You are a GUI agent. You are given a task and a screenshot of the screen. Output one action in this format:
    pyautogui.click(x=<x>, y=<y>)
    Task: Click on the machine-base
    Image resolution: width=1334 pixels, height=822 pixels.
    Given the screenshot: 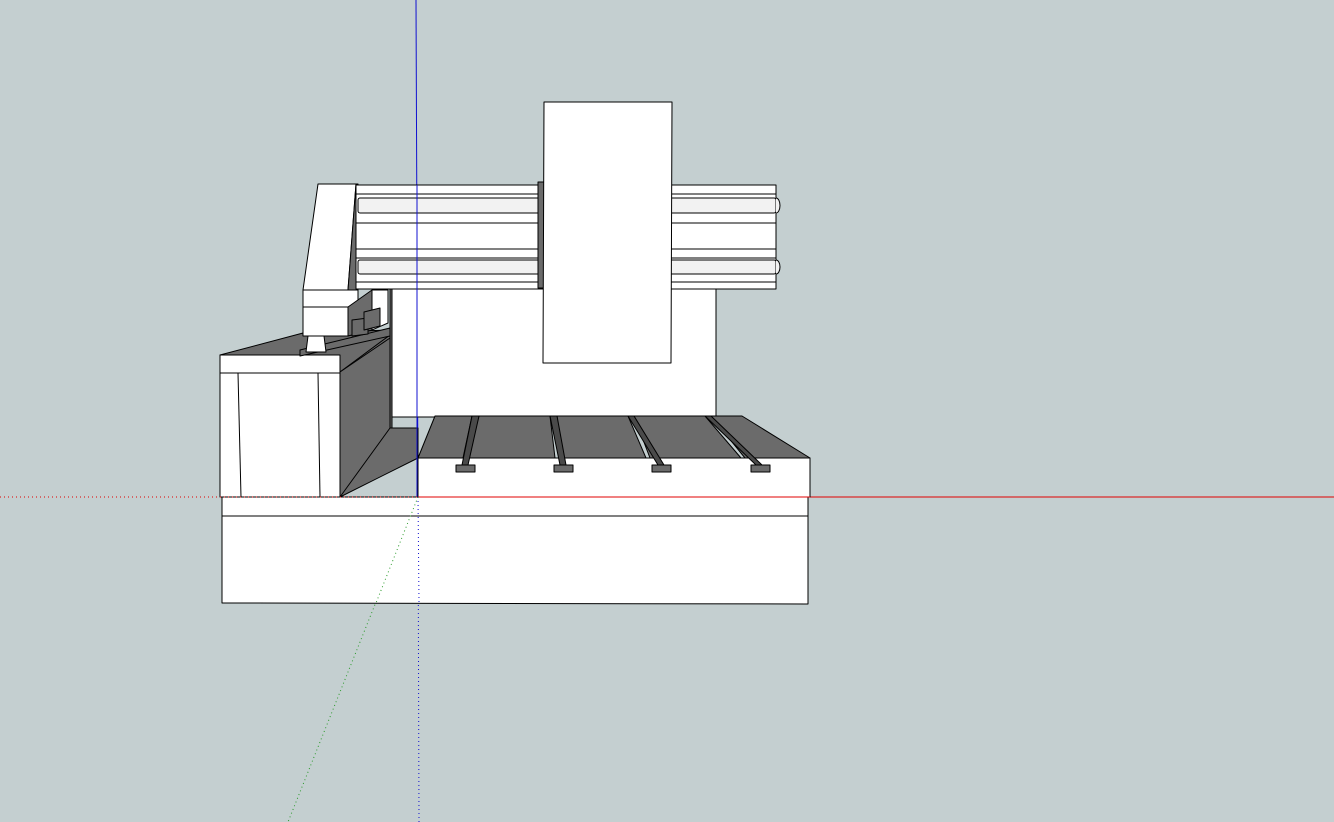 What is the action you would take?
    pyautogui.click(x=515, y=550)
    